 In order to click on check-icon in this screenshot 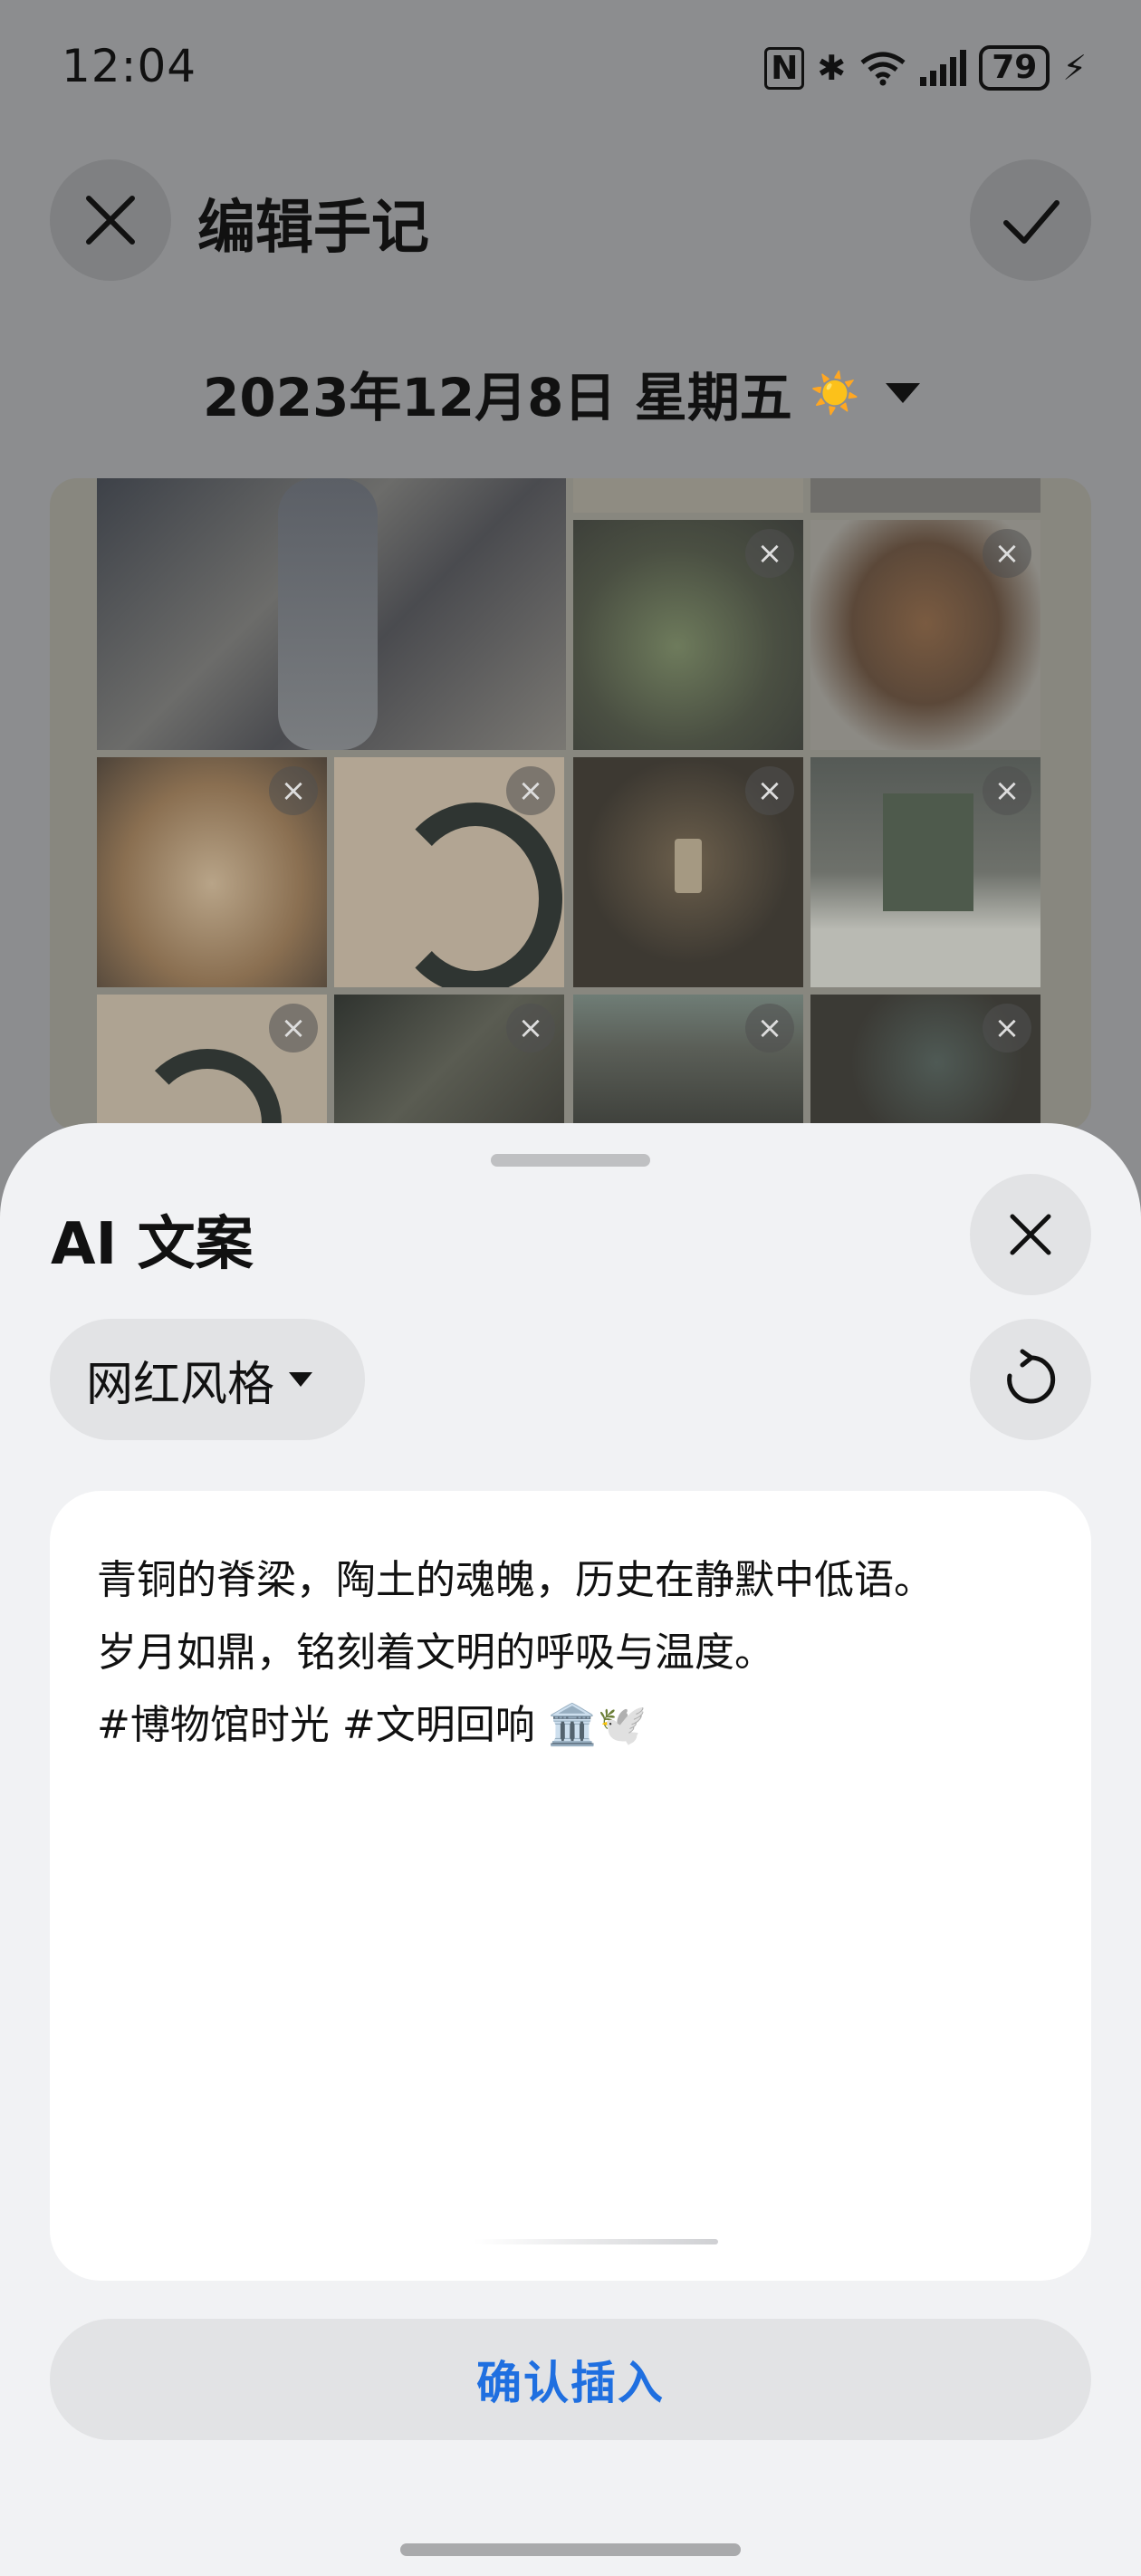, I will do `click(1031, 222)`.